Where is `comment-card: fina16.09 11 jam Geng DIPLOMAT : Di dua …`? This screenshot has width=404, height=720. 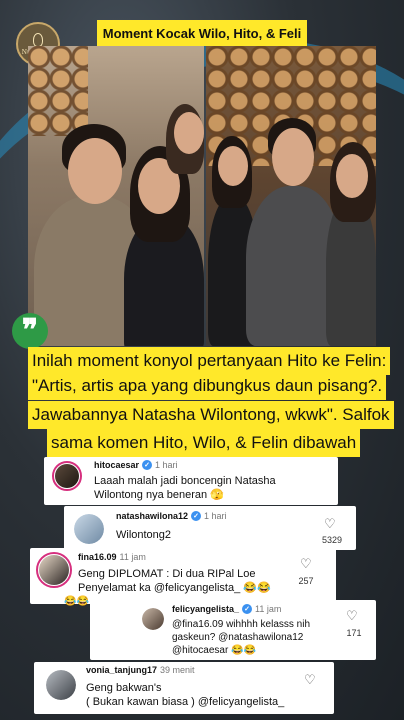 comment-card: fina16.09 11 jam Geng DIPLOMAT : Di dua … is located at coordinates (183, 577).